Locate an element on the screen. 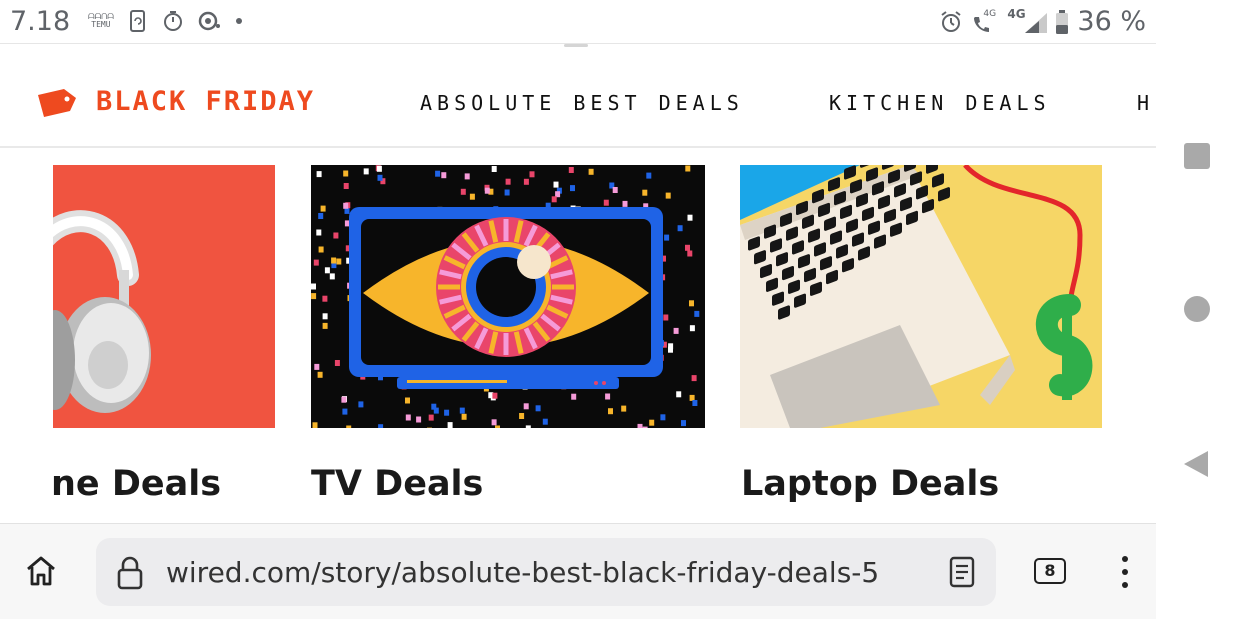 Image resolution: width=1238 pixels, height=619 pixels. laptop-deals-image is located at coordinates (921, 296).